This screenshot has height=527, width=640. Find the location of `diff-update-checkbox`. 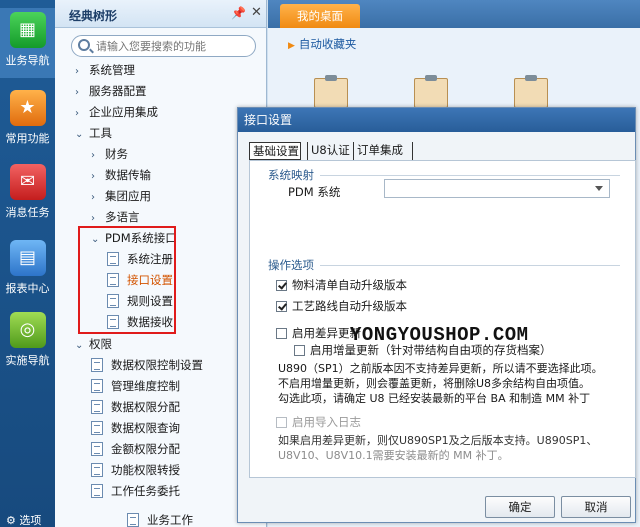

diff-update-checkbox is located at coordinates (281, 333).